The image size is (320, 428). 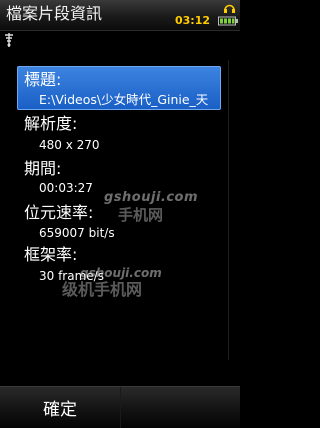 I want to click on scrollbar, so click(x=232, y=210).